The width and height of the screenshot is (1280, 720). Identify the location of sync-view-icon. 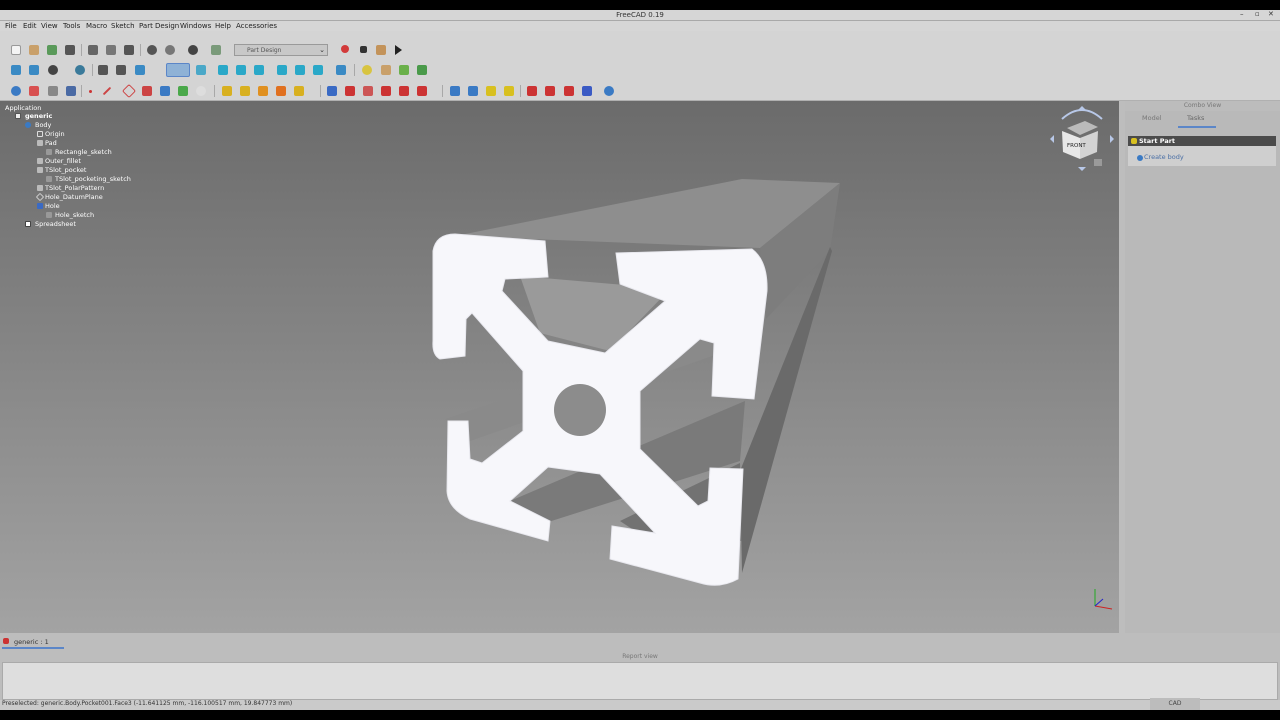
(140, 70).